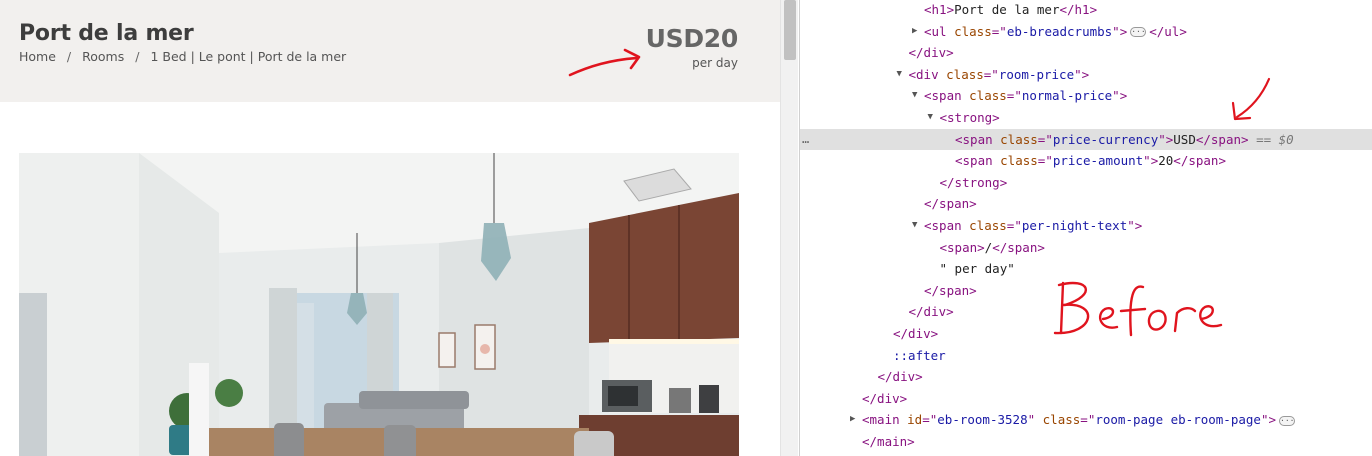 This screenshot has height=456, width=1372. I want to click on dom-node-content: <span>/</span>, so click(992, 248).